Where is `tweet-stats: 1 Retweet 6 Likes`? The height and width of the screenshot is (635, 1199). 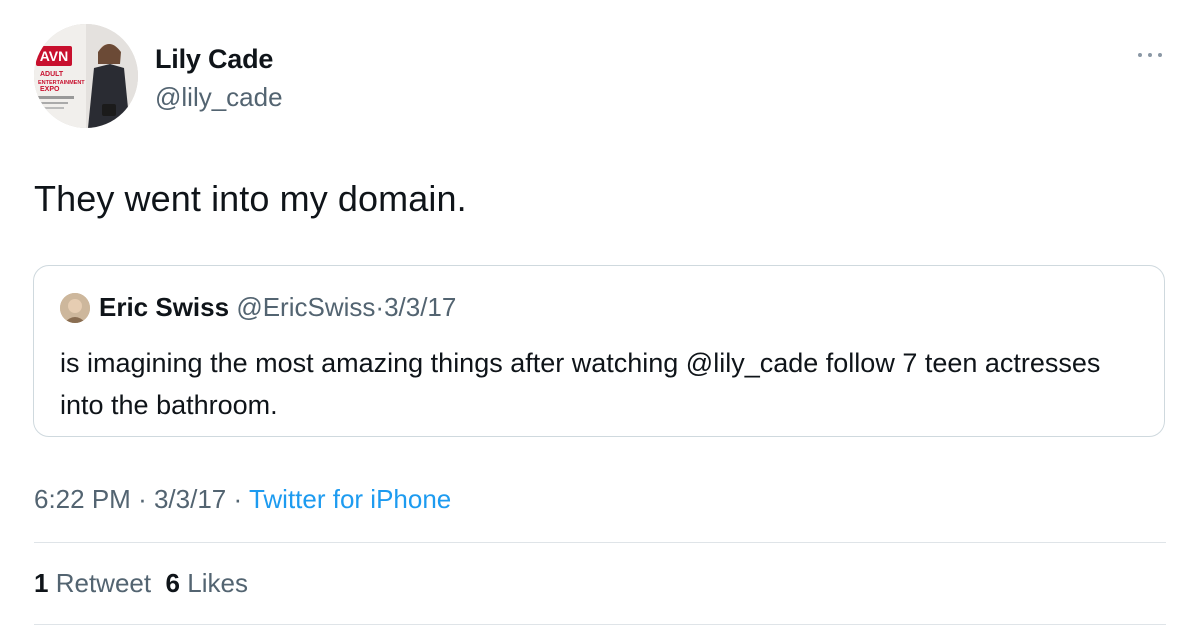
tweet-stats: 1 Retweet 6 Likes is located at coordinates (141, 583).